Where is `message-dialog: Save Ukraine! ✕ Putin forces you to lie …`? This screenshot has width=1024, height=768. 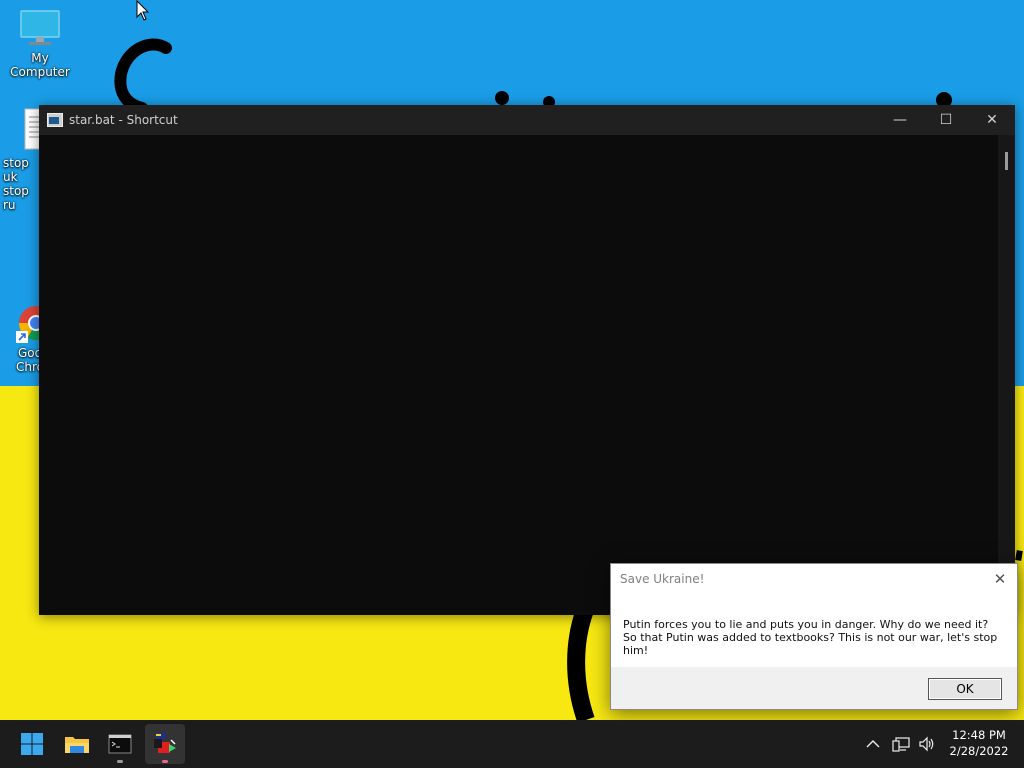 message-dialog: Save Ukraine! ✕ Putin forces you to lie … is located at coordinates (814, 636).